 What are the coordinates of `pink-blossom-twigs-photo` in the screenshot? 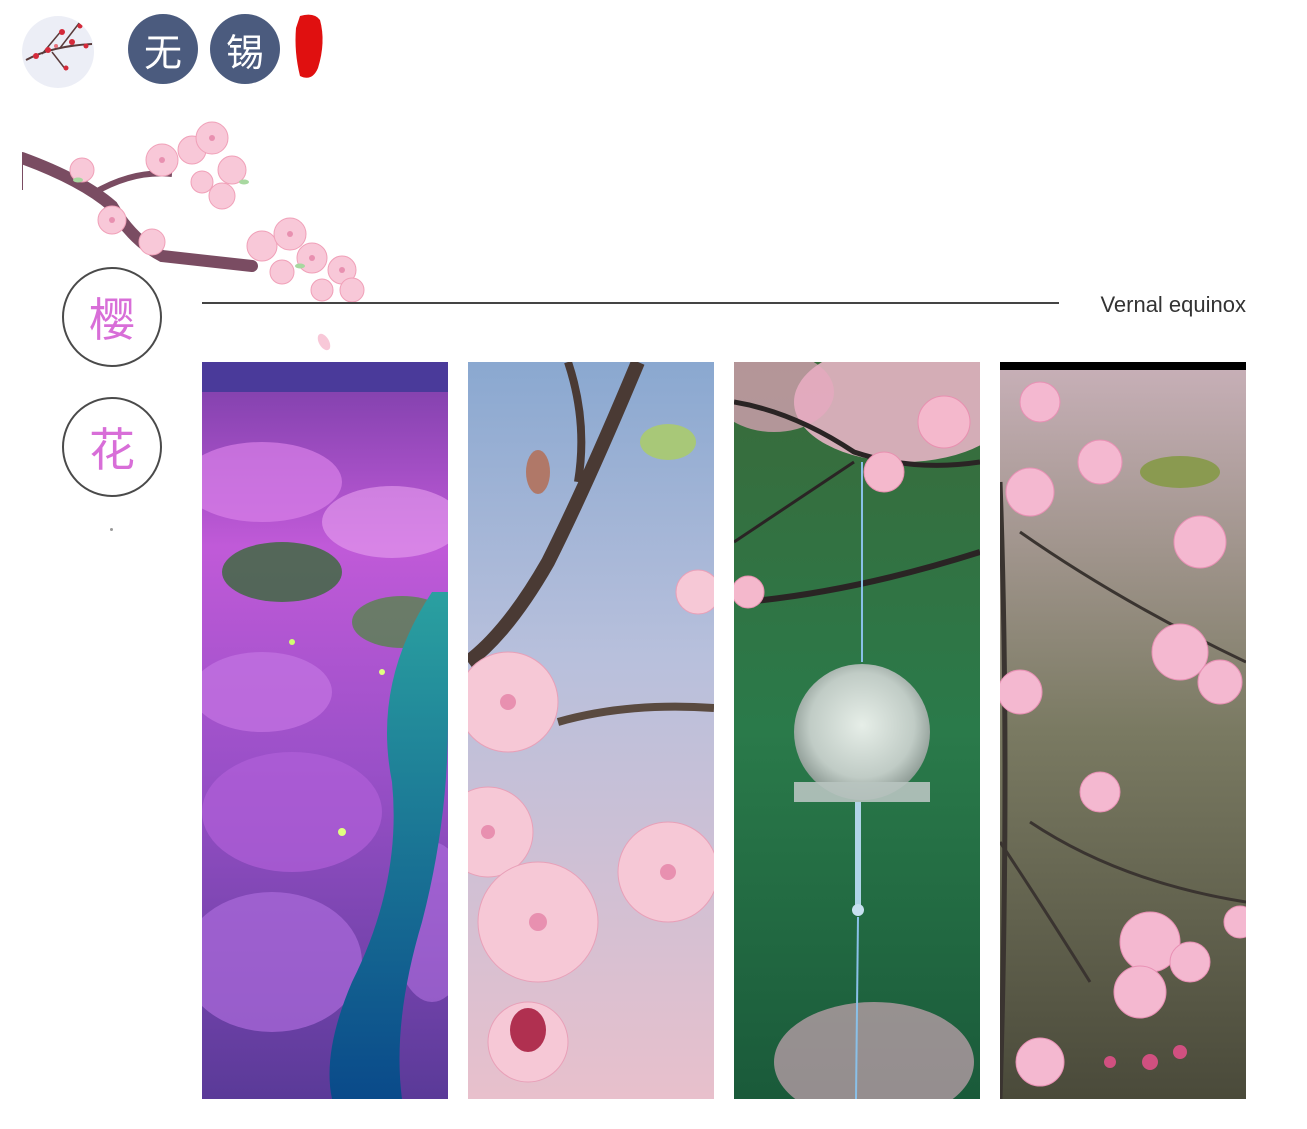 It's located at (1123, 730).